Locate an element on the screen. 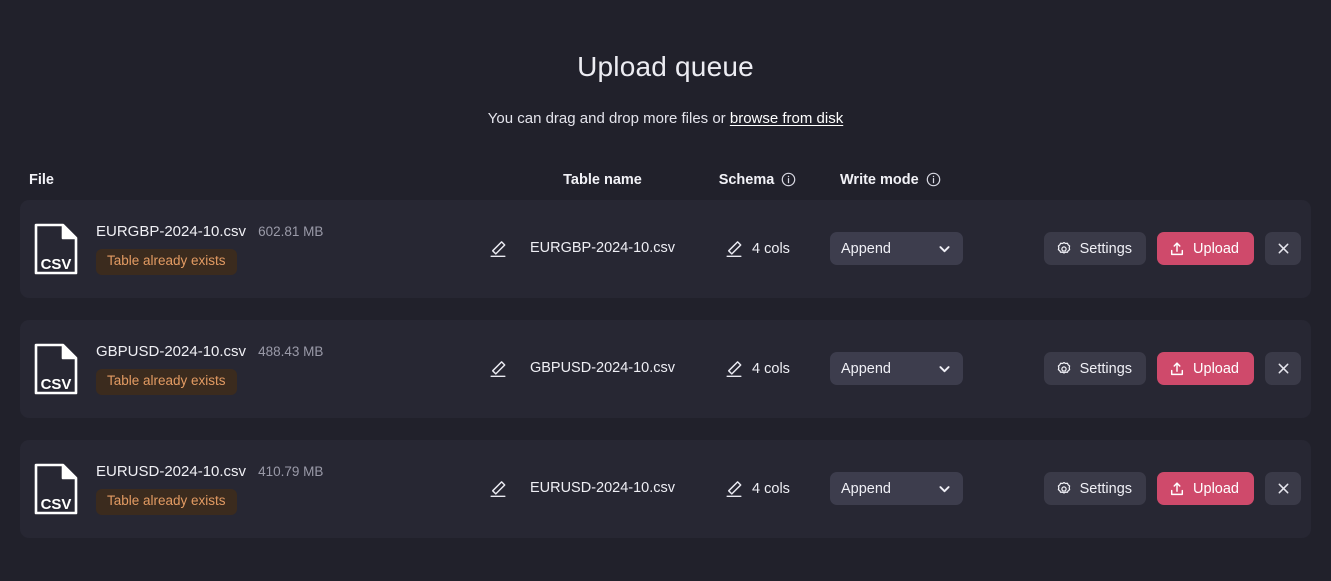  table-name-cell: GBPUSD-2024-10.csv is located at coordinates (602, 368).